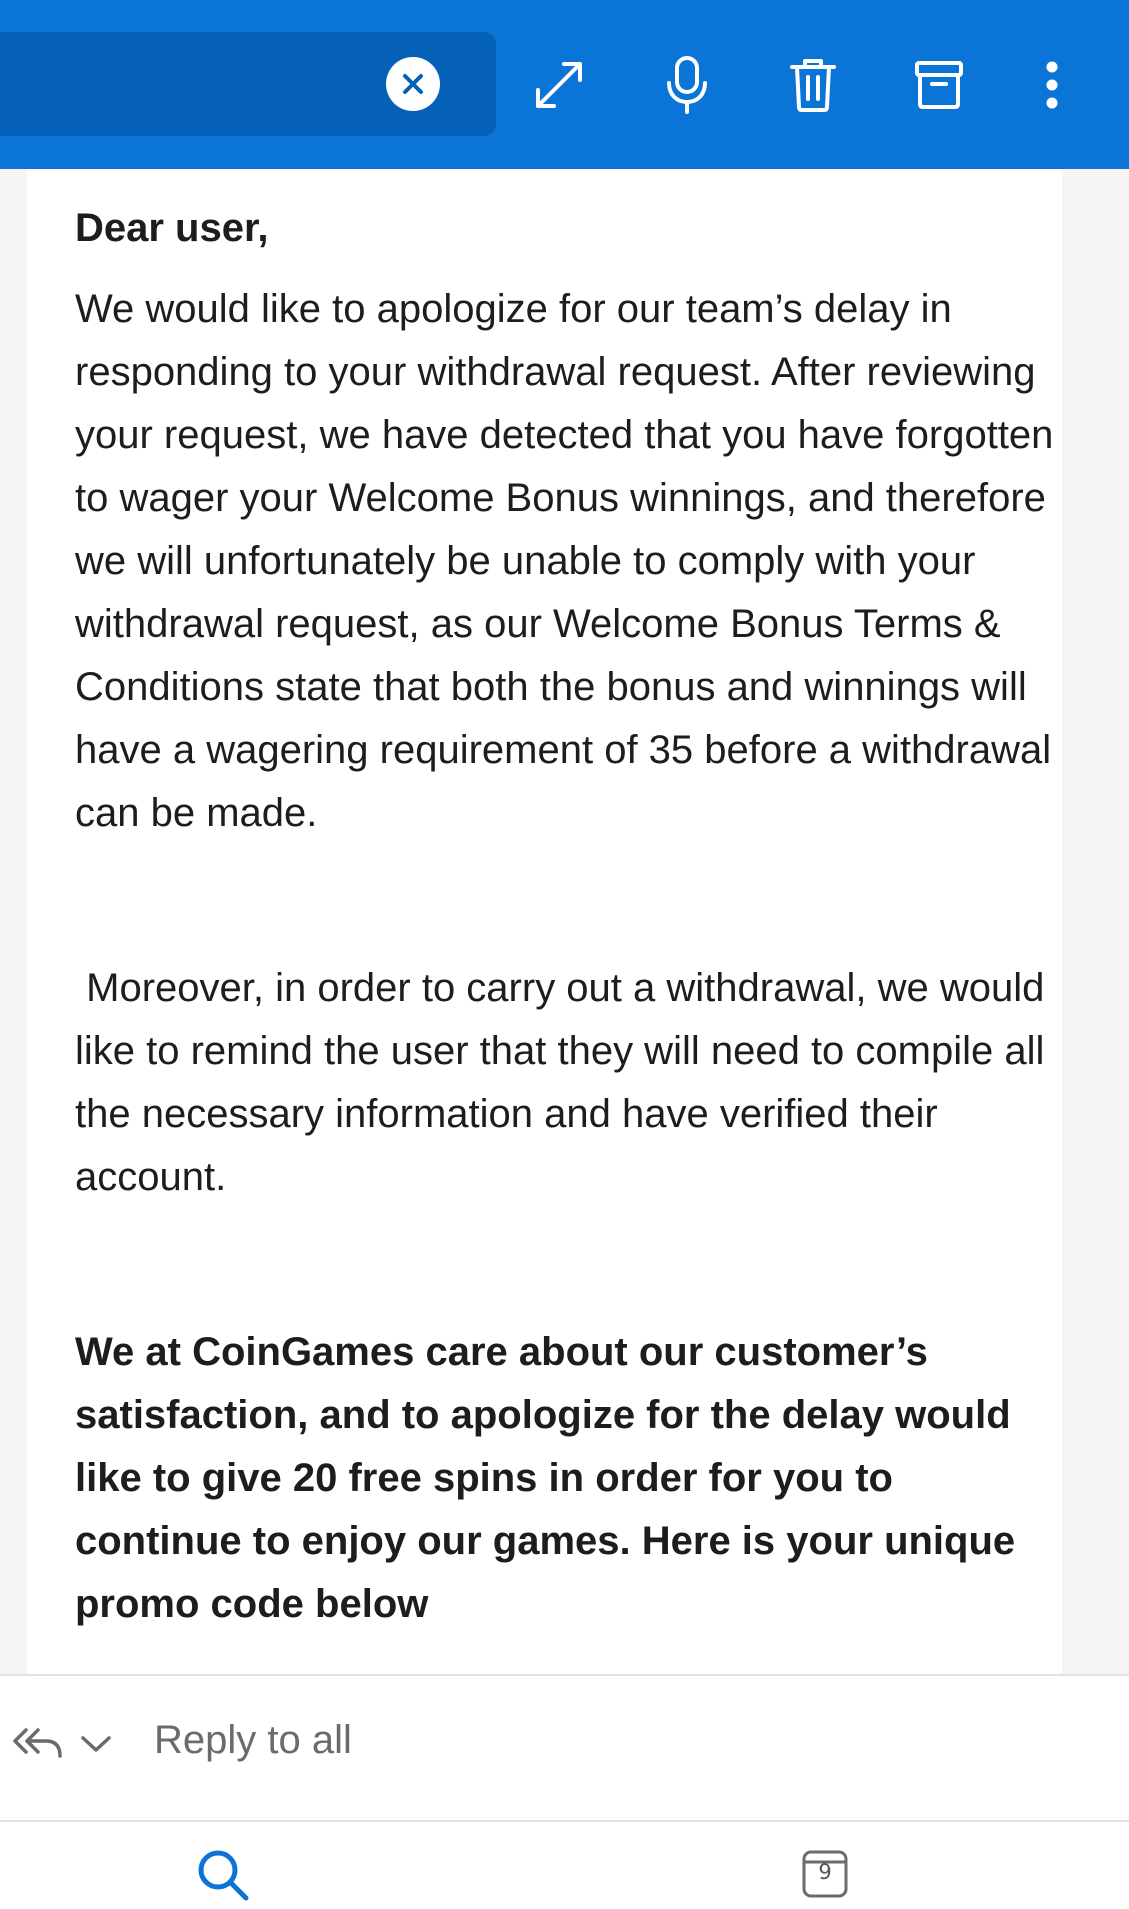 The image size is (1129, 1909). What do you see at coordinates (564, 1748) in the screenshot?
I see `reply-bar: Reply to all` at bounding box center [564, 1748].